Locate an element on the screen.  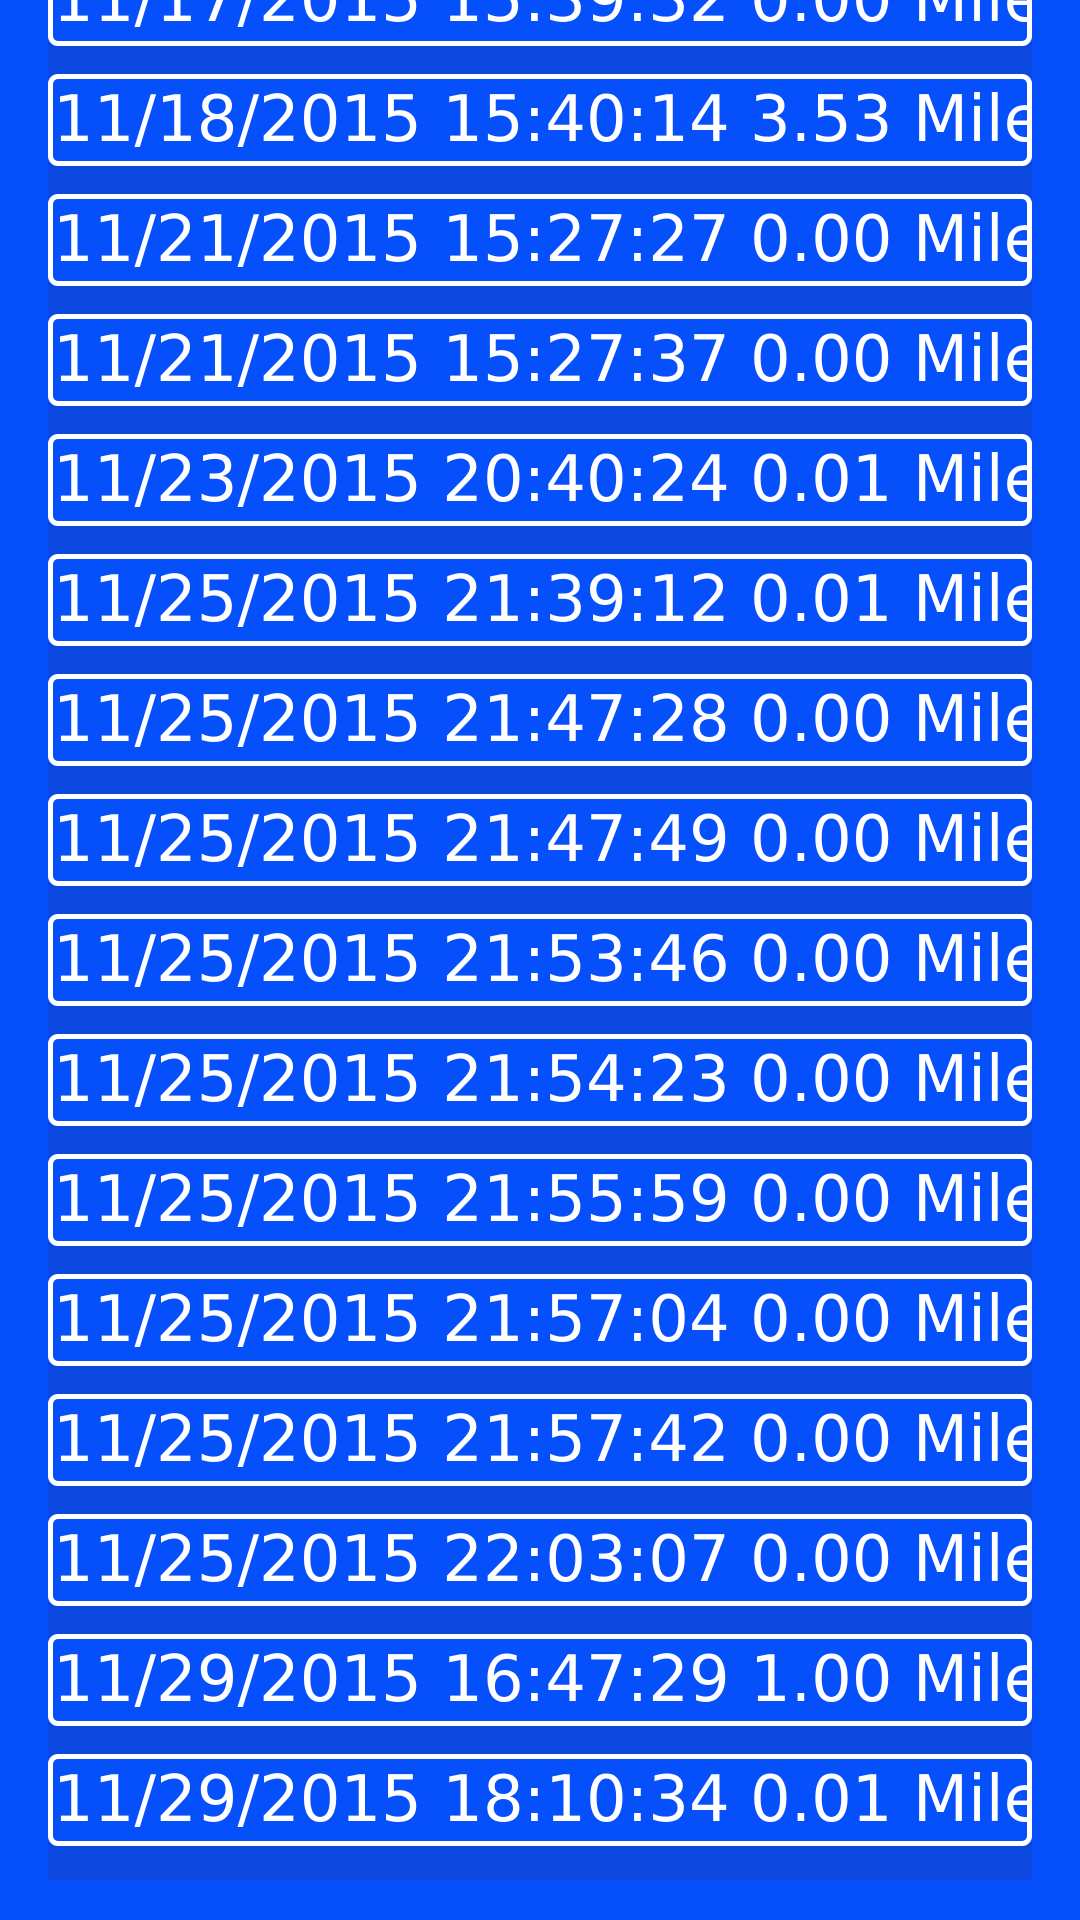
trip-list-item: 11/25/2015 21:54:23 0.00 Miles is located at coordinates (540, 1080).